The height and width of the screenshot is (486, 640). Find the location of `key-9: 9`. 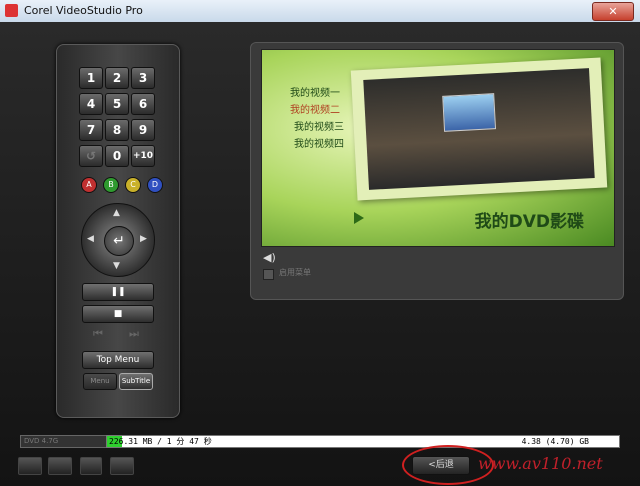

key-9: 9 is located at coordinates (143, 130).